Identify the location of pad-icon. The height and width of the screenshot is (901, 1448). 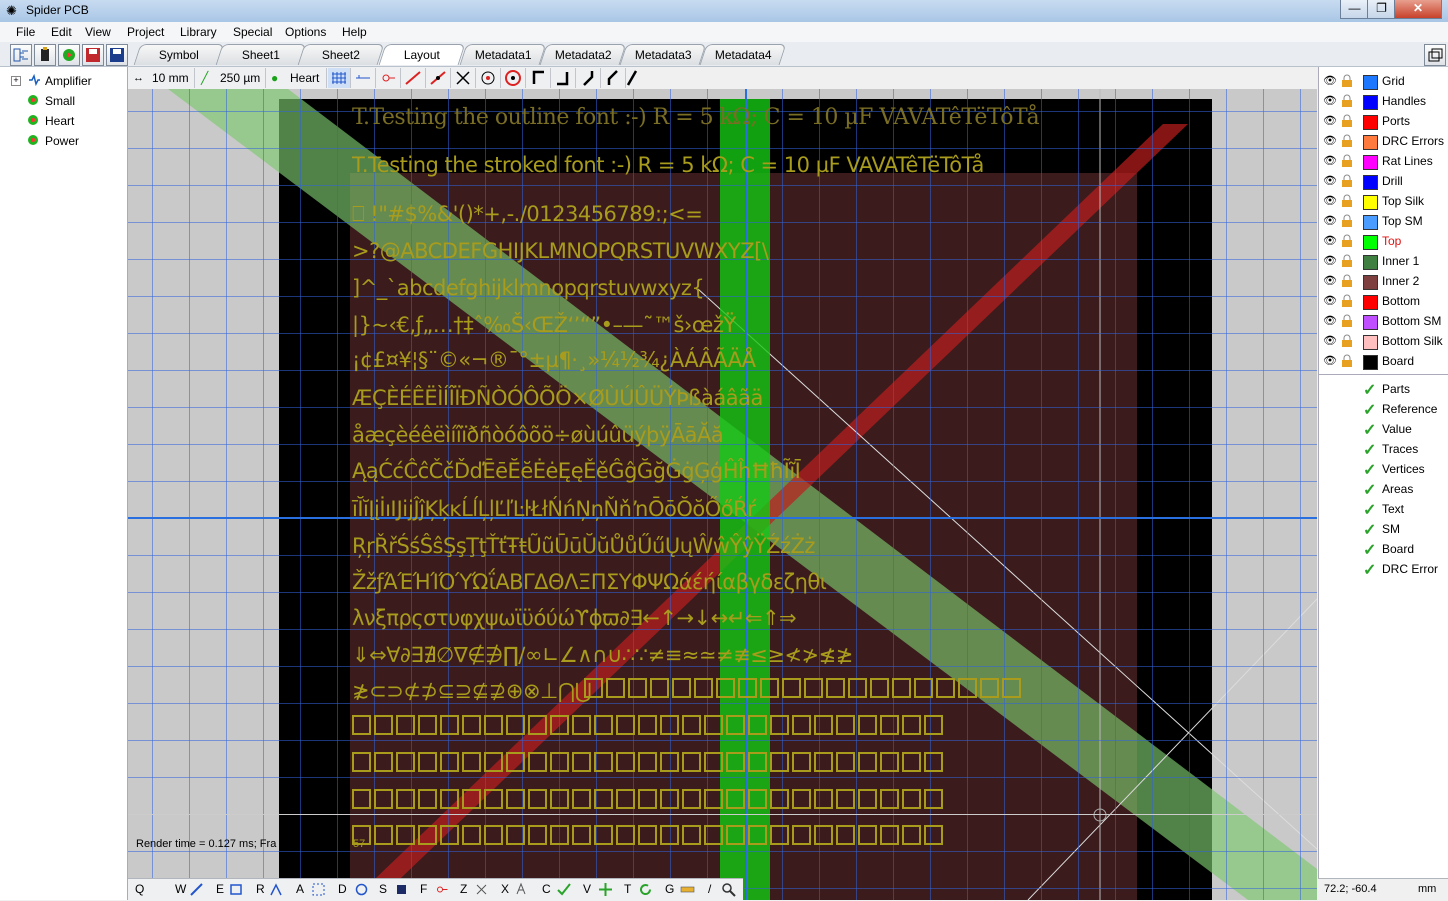
(513, 78).